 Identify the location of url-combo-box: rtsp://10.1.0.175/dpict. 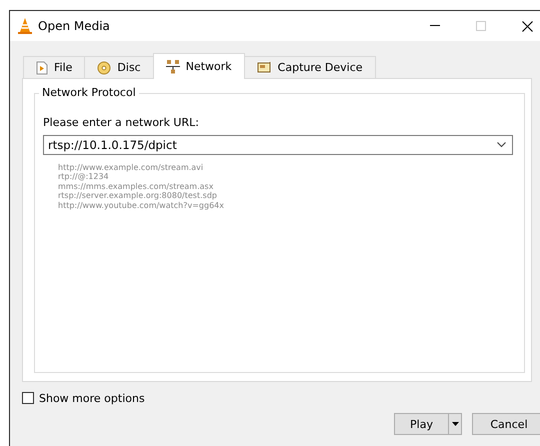
(278, 145).